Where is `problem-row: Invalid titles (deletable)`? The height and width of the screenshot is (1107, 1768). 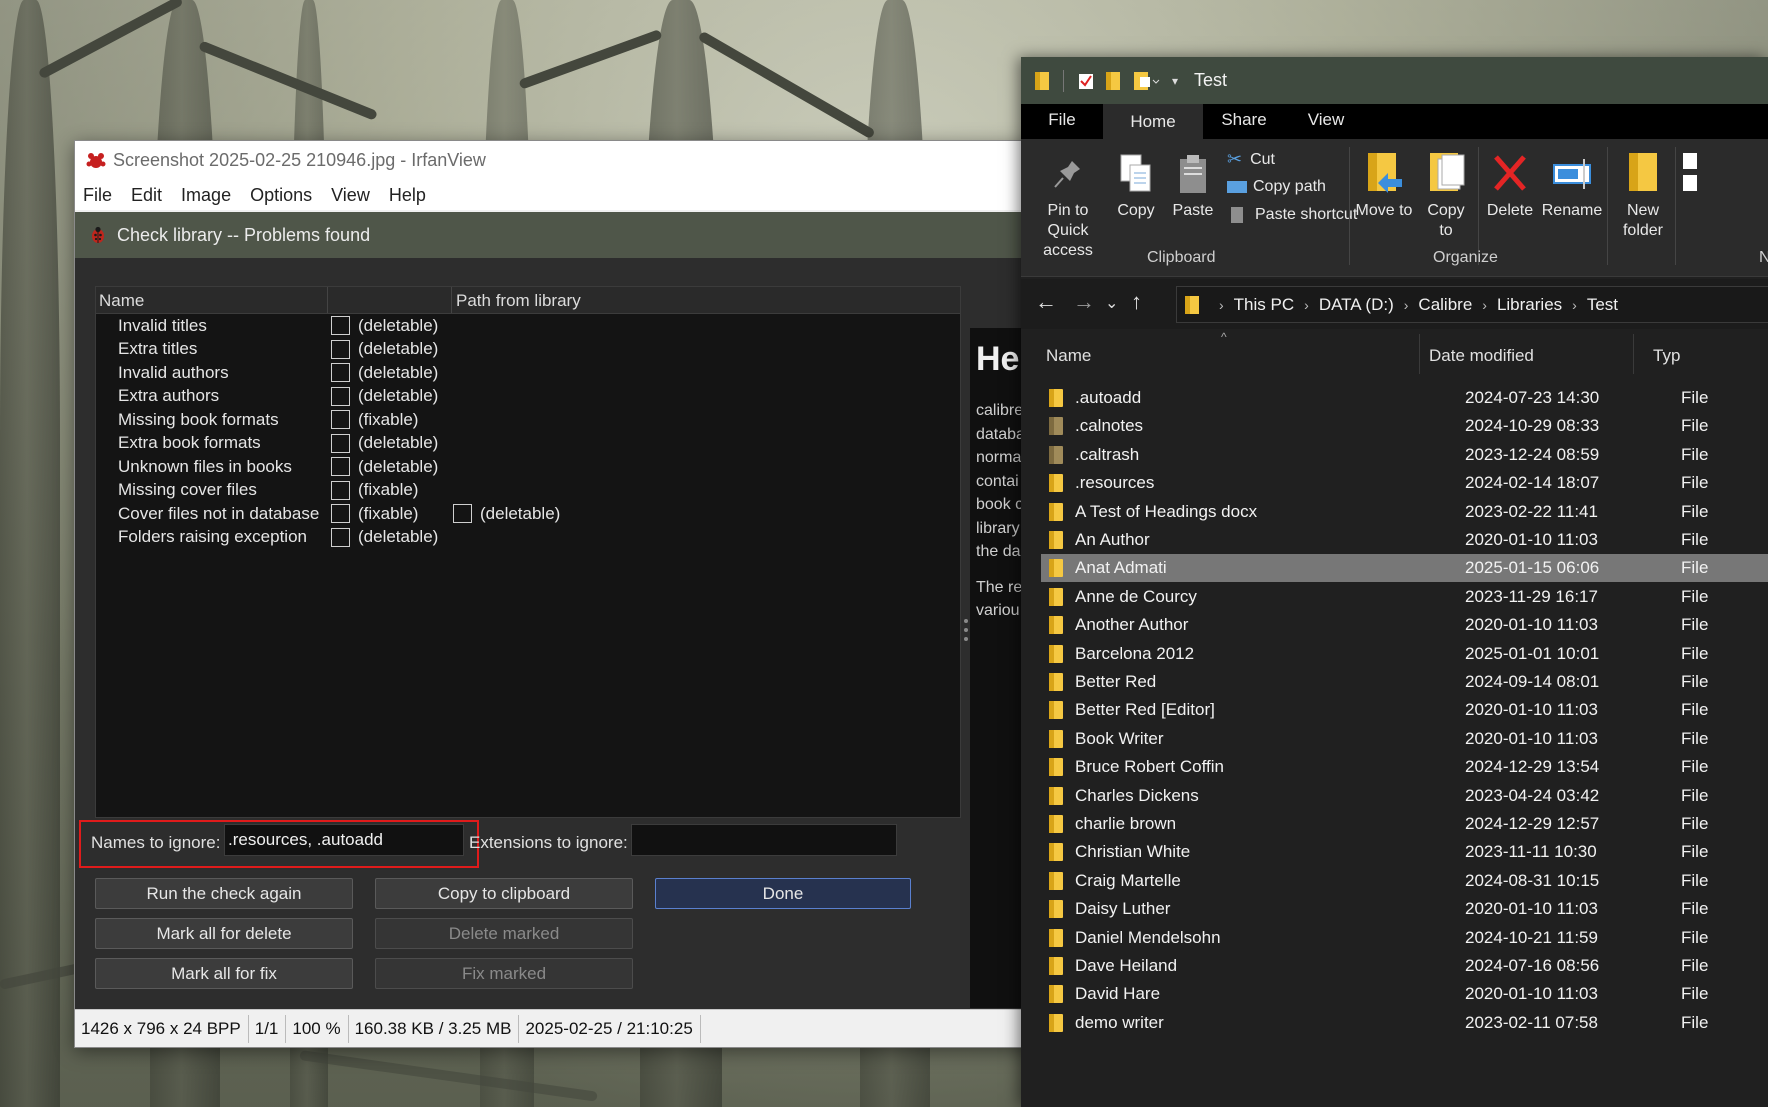
problem-row: Invalid titles (deletable) is located at coordinates (528, 326).